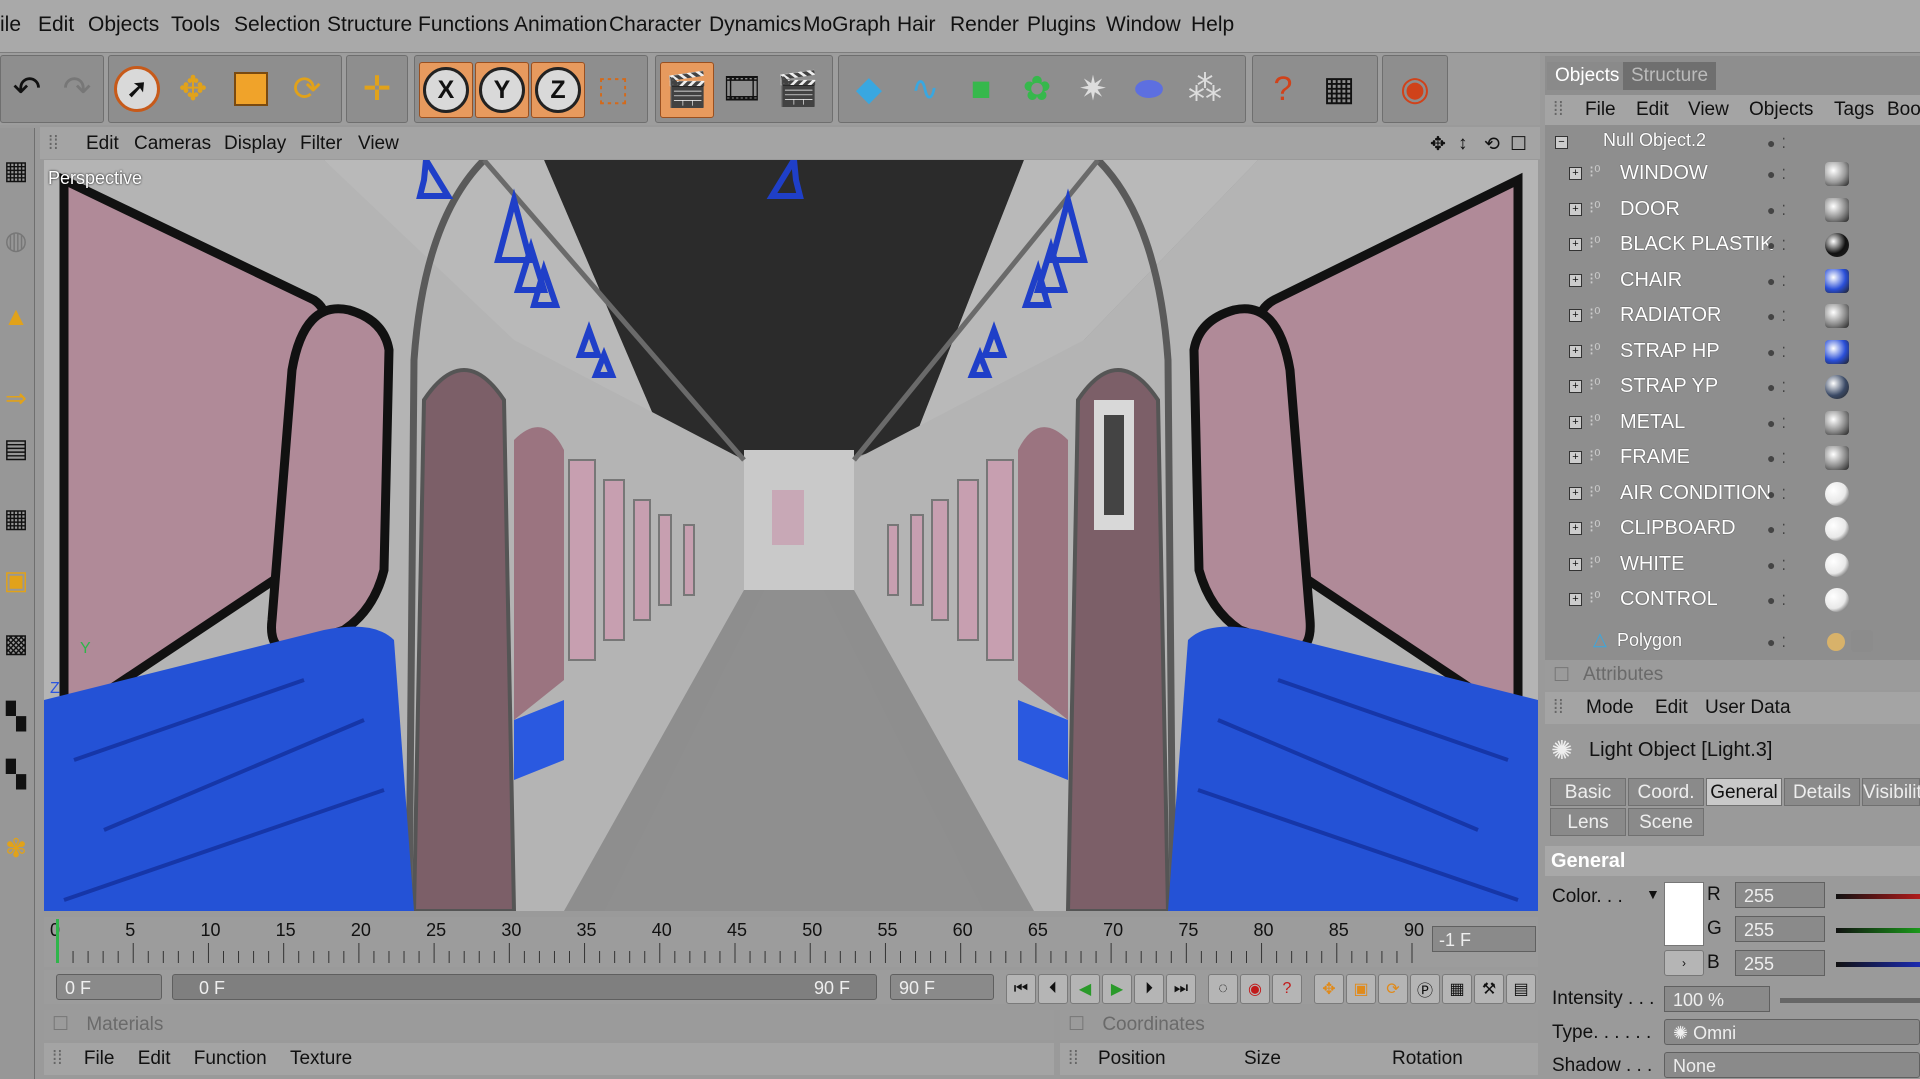 The height and width of the screenshot is (1079, 1920). I want to click on menu-plugins: Plugins, so click(1061, 25).